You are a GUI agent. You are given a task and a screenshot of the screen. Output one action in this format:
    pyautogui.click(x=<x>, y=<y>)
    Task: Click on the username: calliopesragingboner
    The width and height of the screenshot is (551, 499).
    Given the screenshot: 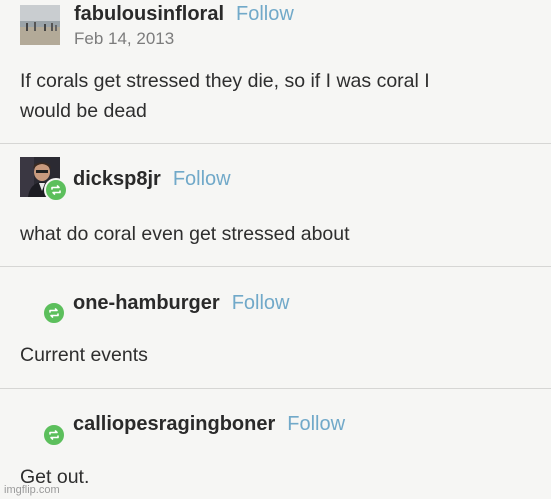 What is the action you would take?
    pyautogui.click(x=174, y=424)
    